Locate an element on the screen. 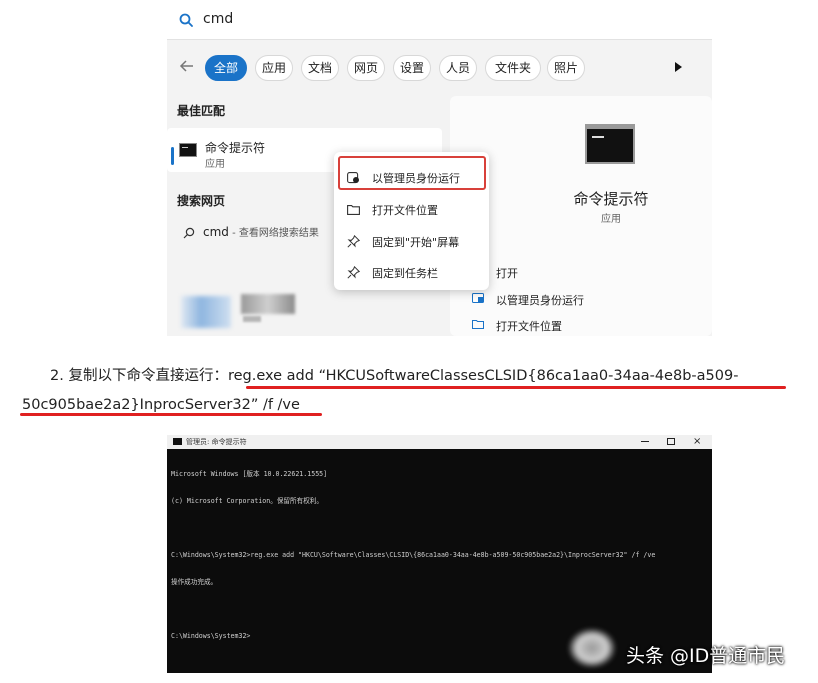 This screenshot has height=683, width=818. preview-app-type: 应用 is located at coordinates (611, 219).